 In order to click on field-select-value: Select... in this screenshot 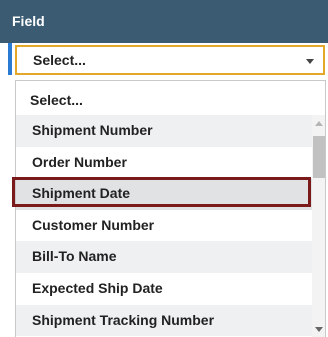, I will do `click(59, 60)`.